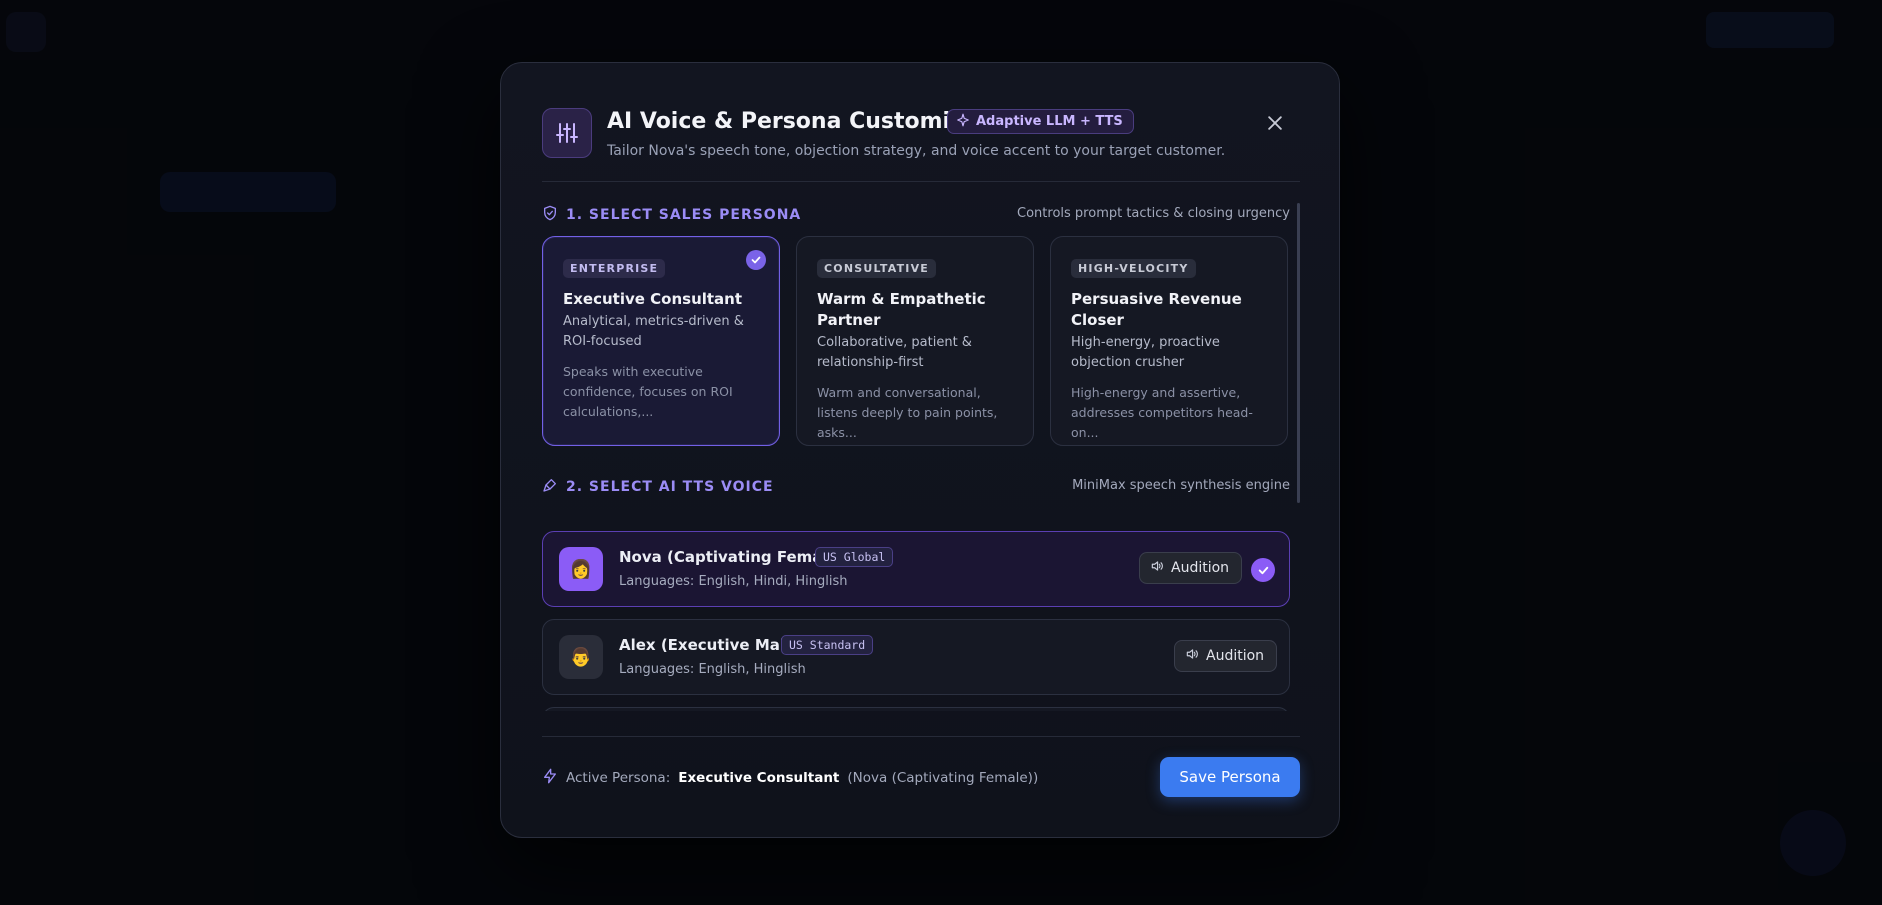 The height and width of the screenshot is (905, 1882). What do you see at coordinates (1298, 353) in the screenshot?
I see `scrollbar` at bounding box center [1298, 353].